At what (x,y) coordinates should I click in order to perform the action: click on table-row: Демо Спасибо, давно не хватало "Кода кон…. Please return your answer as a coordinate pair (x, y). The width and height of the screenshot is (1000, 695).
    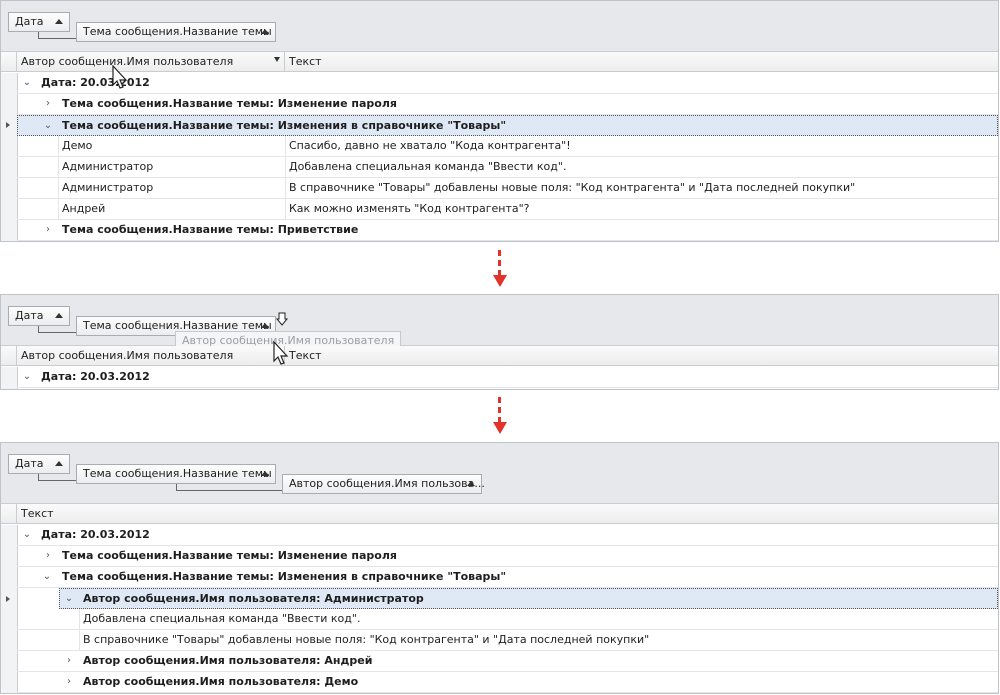
    Looking at the image, I should click on (507, 146).